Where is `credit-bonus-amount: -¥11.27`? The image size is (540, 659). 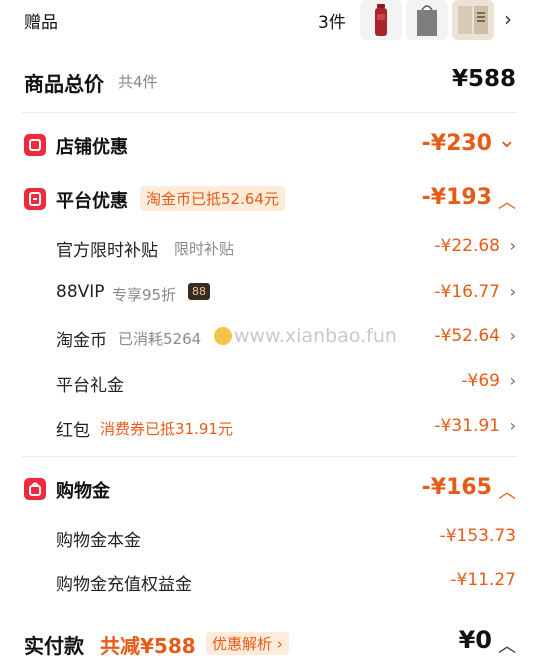
credit-bonus-amount: -¥11.27 is located at coordinates (483, 580).